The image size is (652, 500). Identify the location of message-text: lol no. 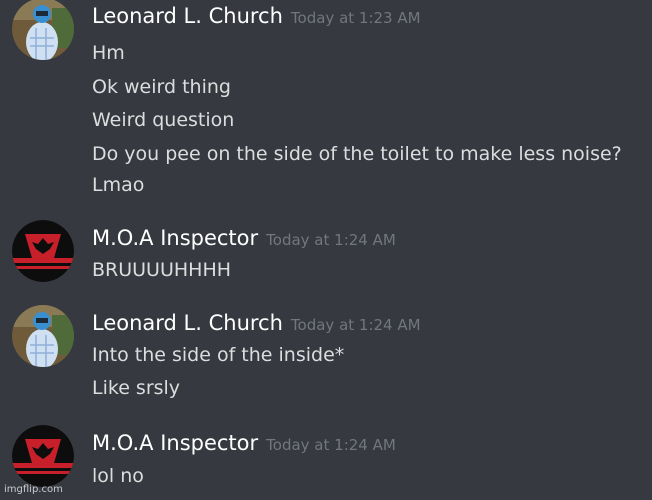
(118, 476).